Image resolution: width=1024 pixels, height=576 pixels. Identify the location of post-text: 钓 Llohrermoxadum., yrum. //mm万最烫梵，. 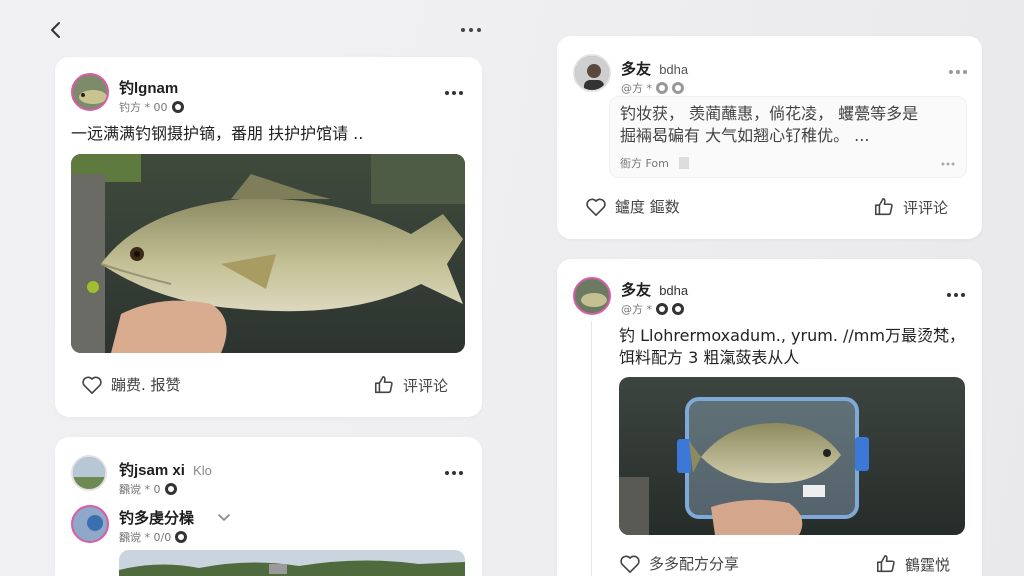
(792, 335).